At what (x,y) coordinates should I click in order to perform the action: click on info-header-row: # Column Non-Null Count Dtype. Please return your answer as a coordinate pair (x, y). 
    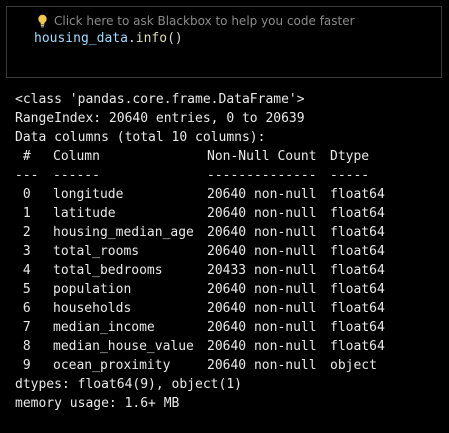
    Looking at the image, I should click on (230, 156).